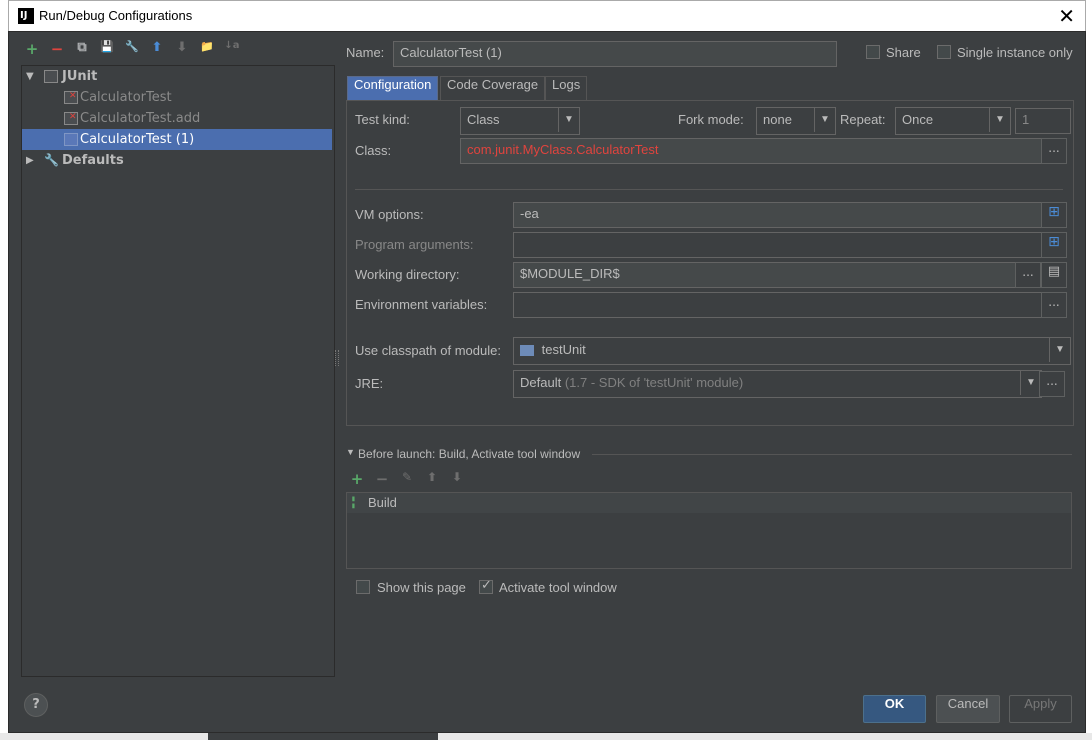 This screenshot has width=1092, height=740. What do you see at coordinates (796, 121) in the screenshot?
I see `fork-mode-select: none ▼` at bounding box center [796, 121].